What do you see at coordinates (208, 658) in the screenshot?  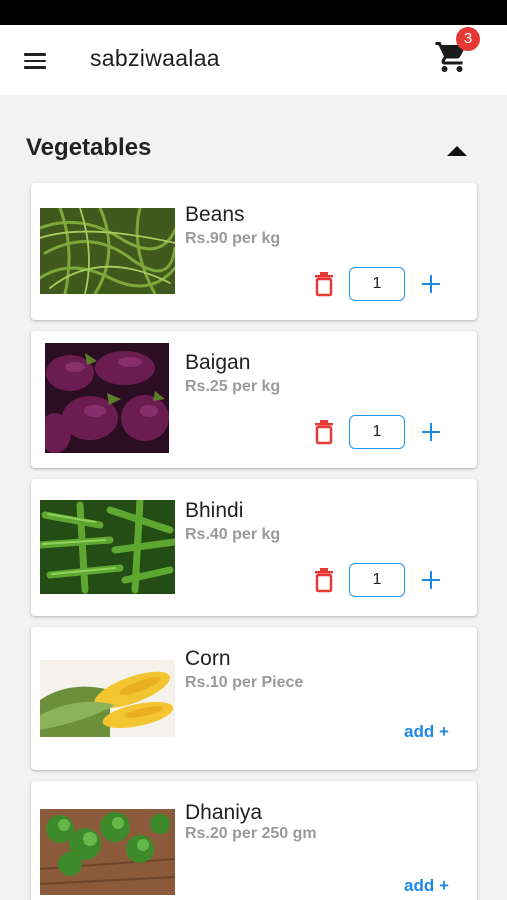 I see `product-name: Corn` at bounding box center [208, 658].